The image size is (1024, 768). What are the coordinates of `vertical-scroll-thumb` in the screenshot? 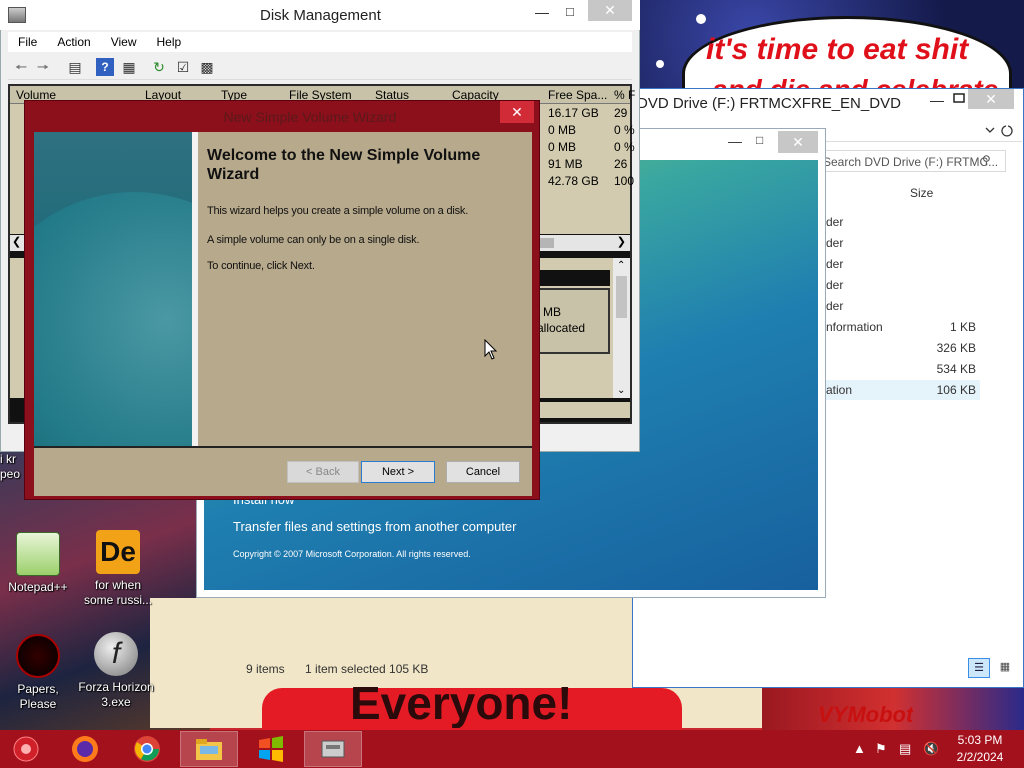 It's located at (621, 297).